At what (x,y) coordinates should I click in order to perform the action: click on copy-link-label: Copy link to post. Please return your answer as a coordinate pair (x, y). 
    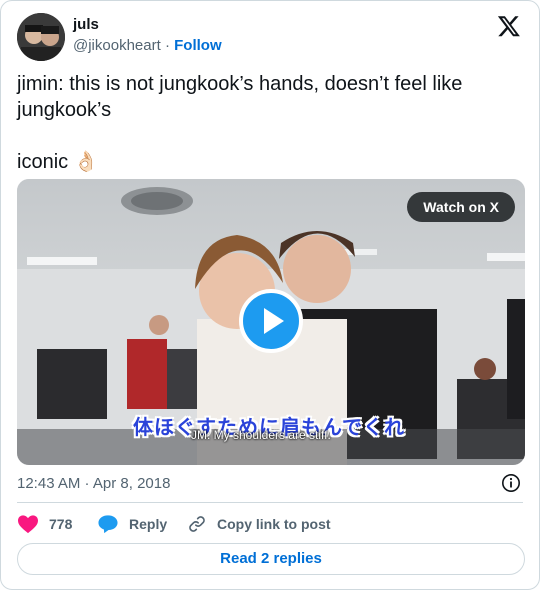
    Looking at the image, I should click on (274, 524).